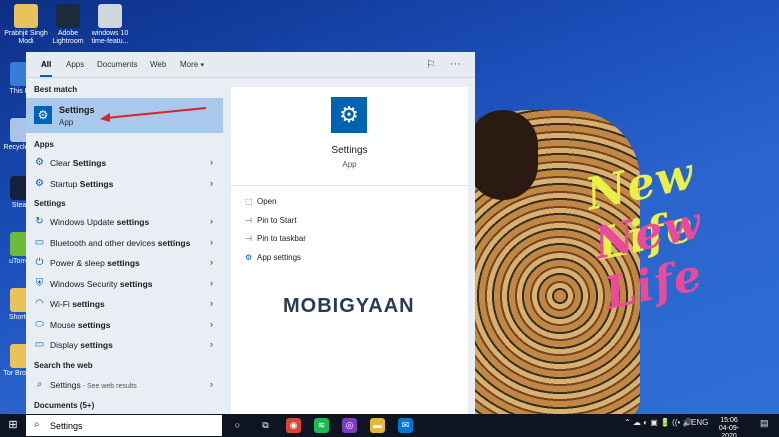 This screenshot has height=437, width=779. I want to click on system-tray-icons: ⌃ ☁ ◐ ▣ 🔋 ((• 🔊, so click(658, 422).